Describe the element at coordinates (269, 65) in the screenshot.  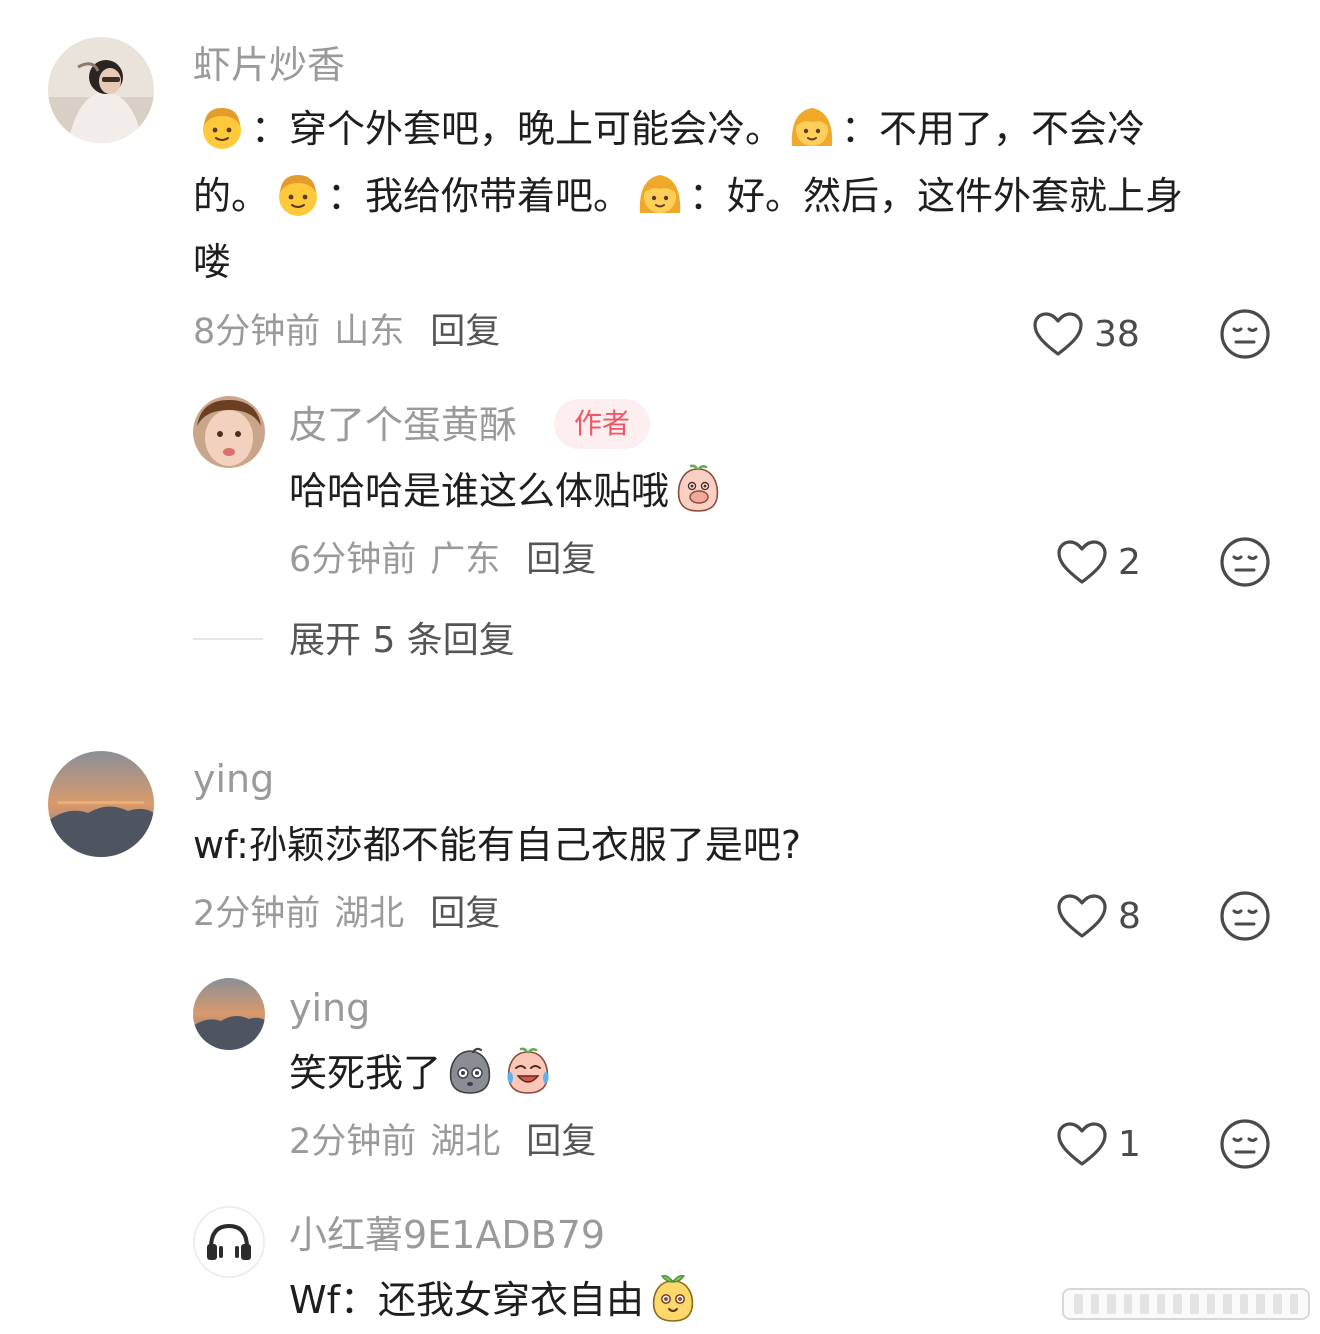
I see `comment-username: 虾片炒香` at that location.